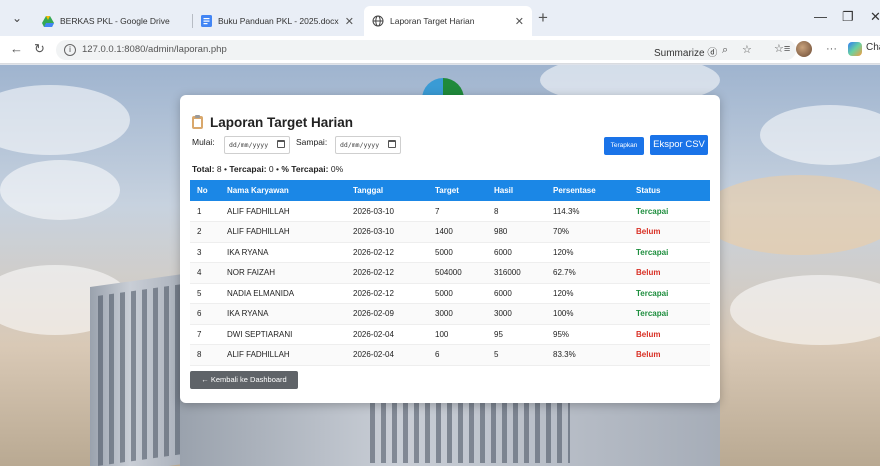 The image size is (880, 466). Describe the element at coordinates (820, 17) in the screenshot. I see `minimize-window-icon: —` at that location.